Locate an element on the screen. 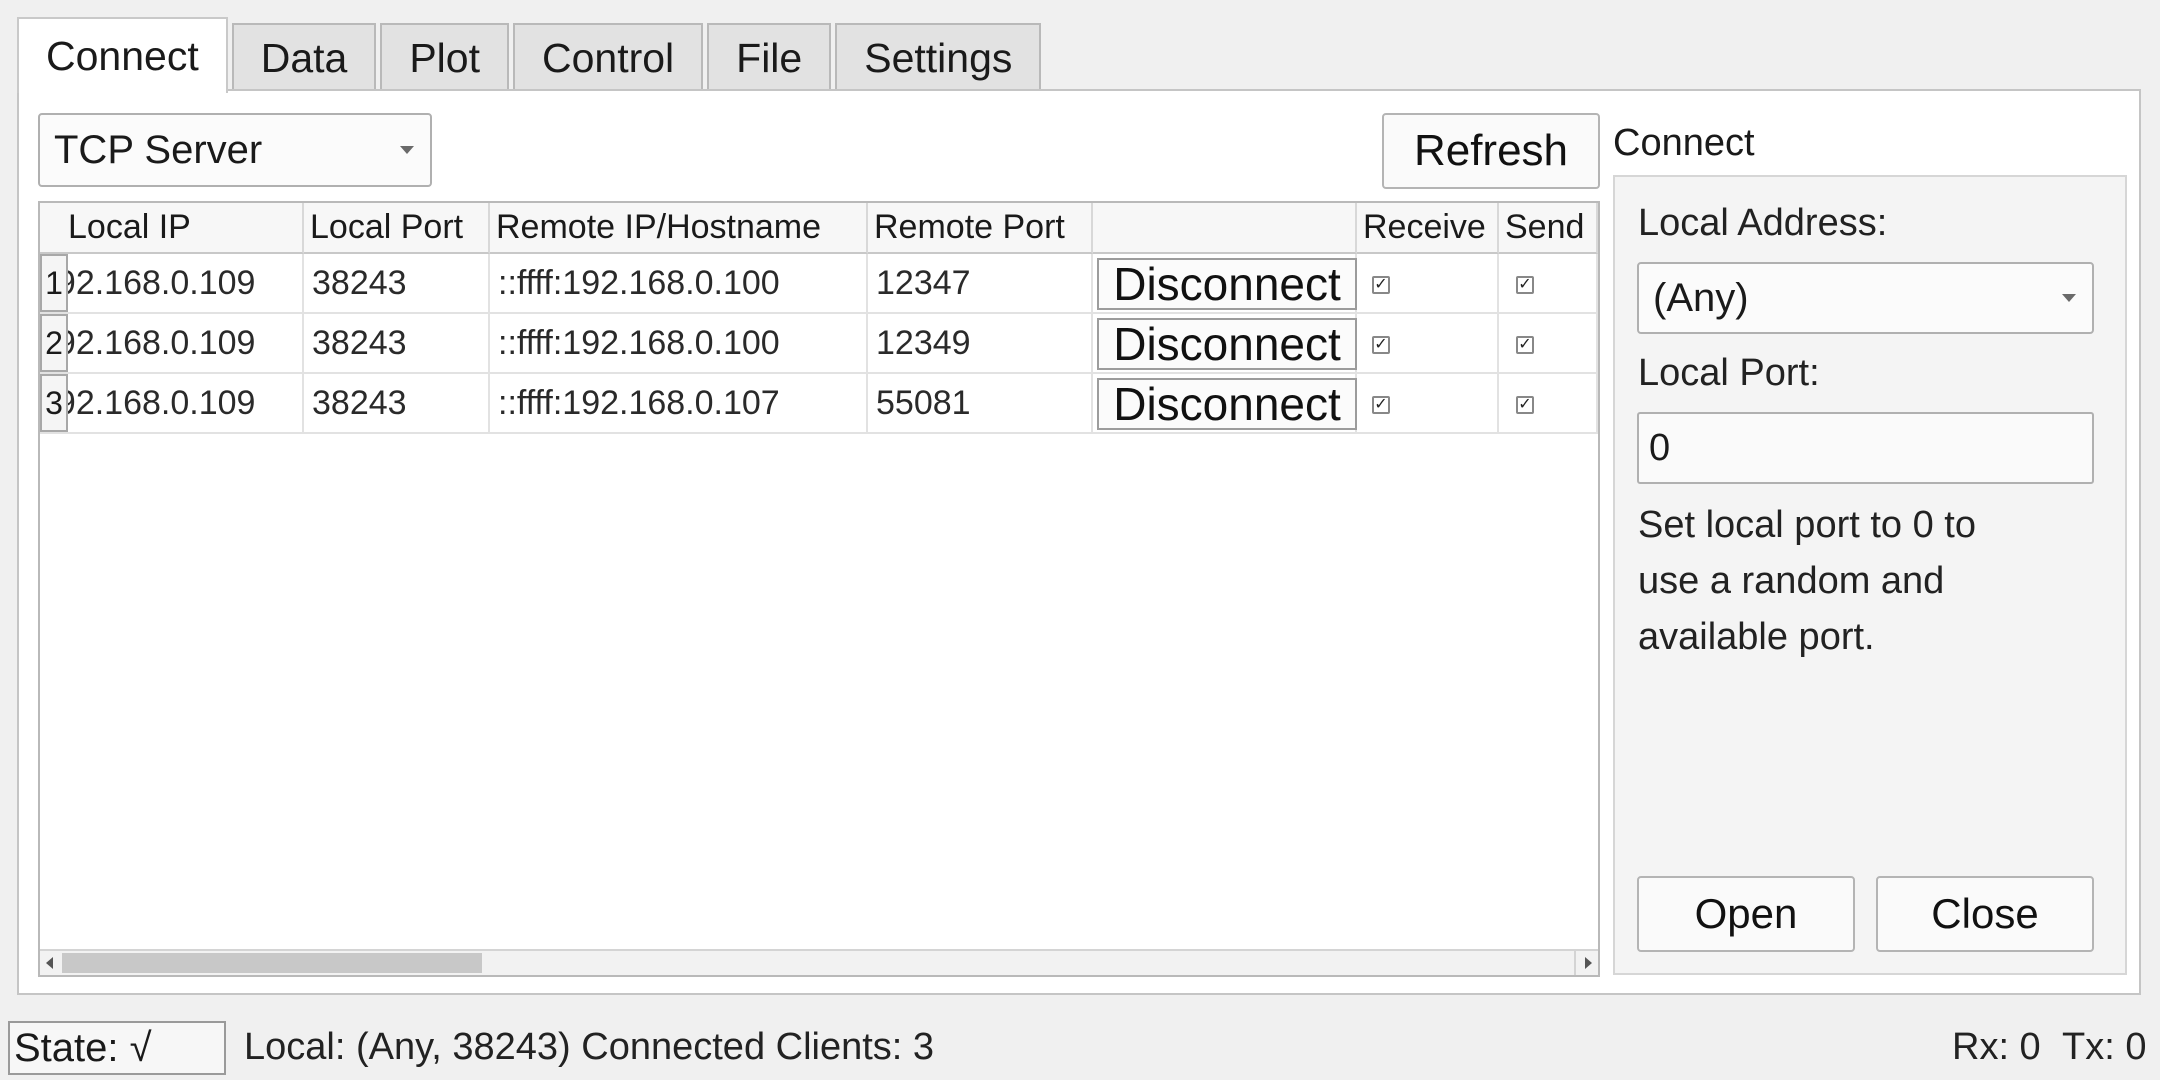 The height and width of the screenshot is (1080, 2160). local-status-text: Local: (Any, 38243) Connected Clients: 3 is located at coordinates (589, 1047).